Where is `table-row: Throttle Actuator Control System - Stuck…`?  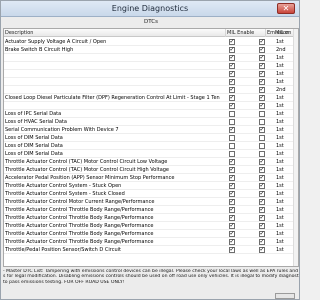 table-row: Throttle Actuator Control System - Stuck… is located at coordinates (151, 186).